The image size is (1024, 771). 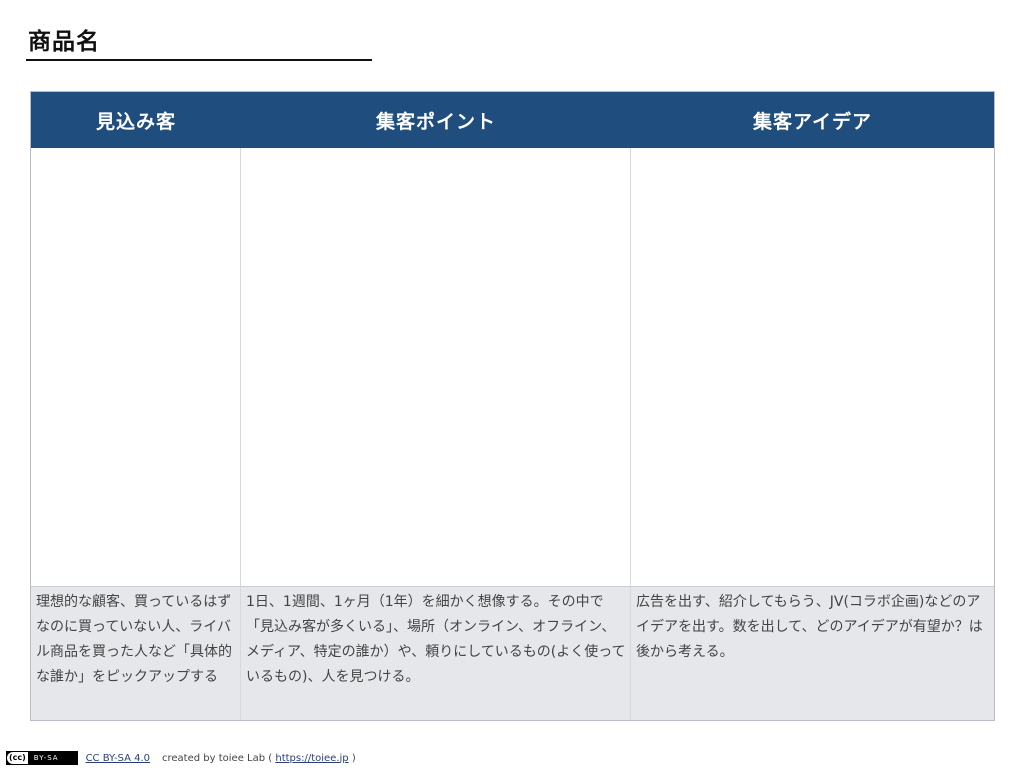 I want to click on title-underline, so click(x=199, y=60).